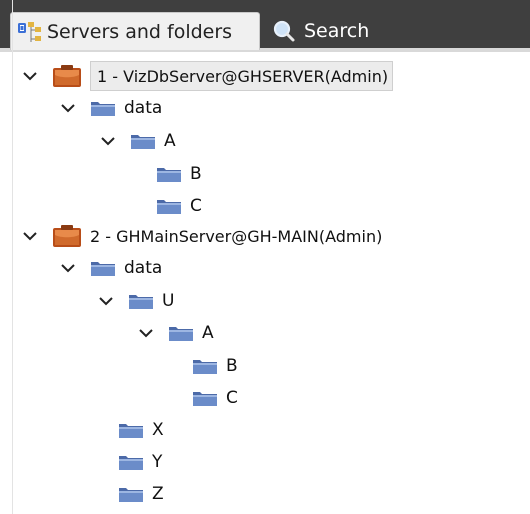 The width and height of the screenshot is (530, 514). I want to click on tree-node-label: U, so click(168, 301).